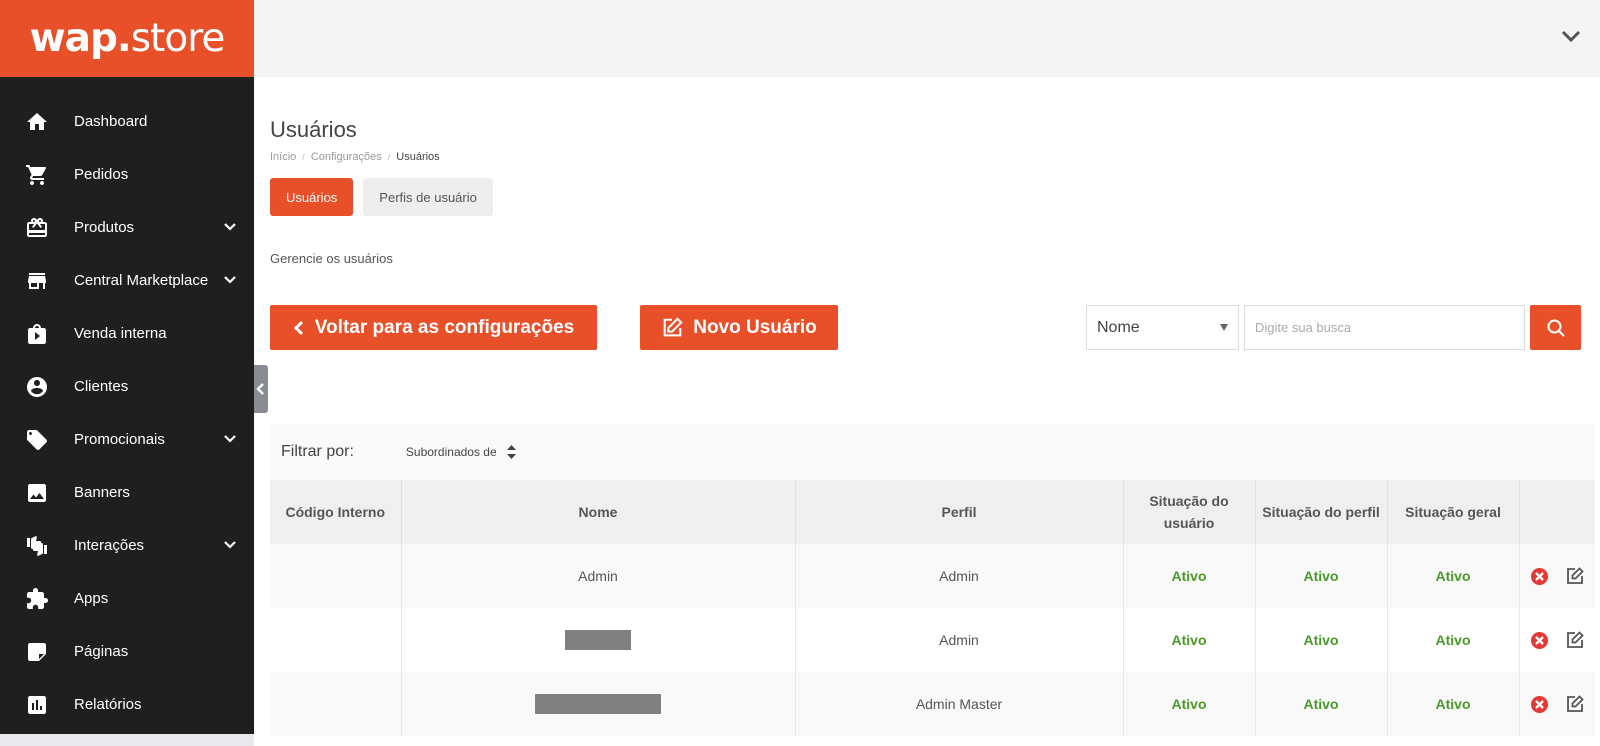 This screenshot has width=1600, height=746. Describe the element at coordinates (755, 327) in the screenshot. I see `new-user-label: Novo Usuário` at that location.